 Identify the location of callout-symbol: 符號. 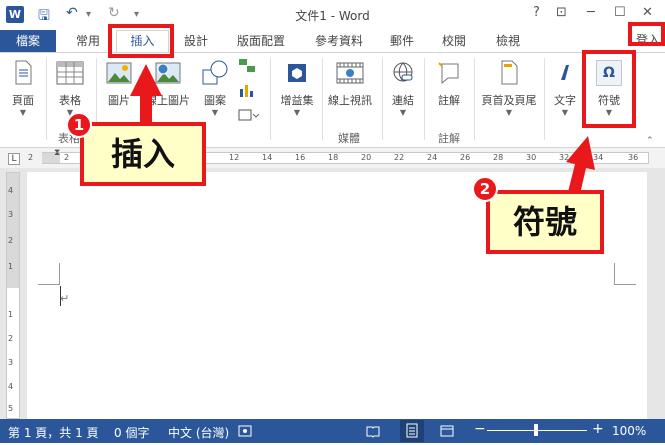
(545, 222).